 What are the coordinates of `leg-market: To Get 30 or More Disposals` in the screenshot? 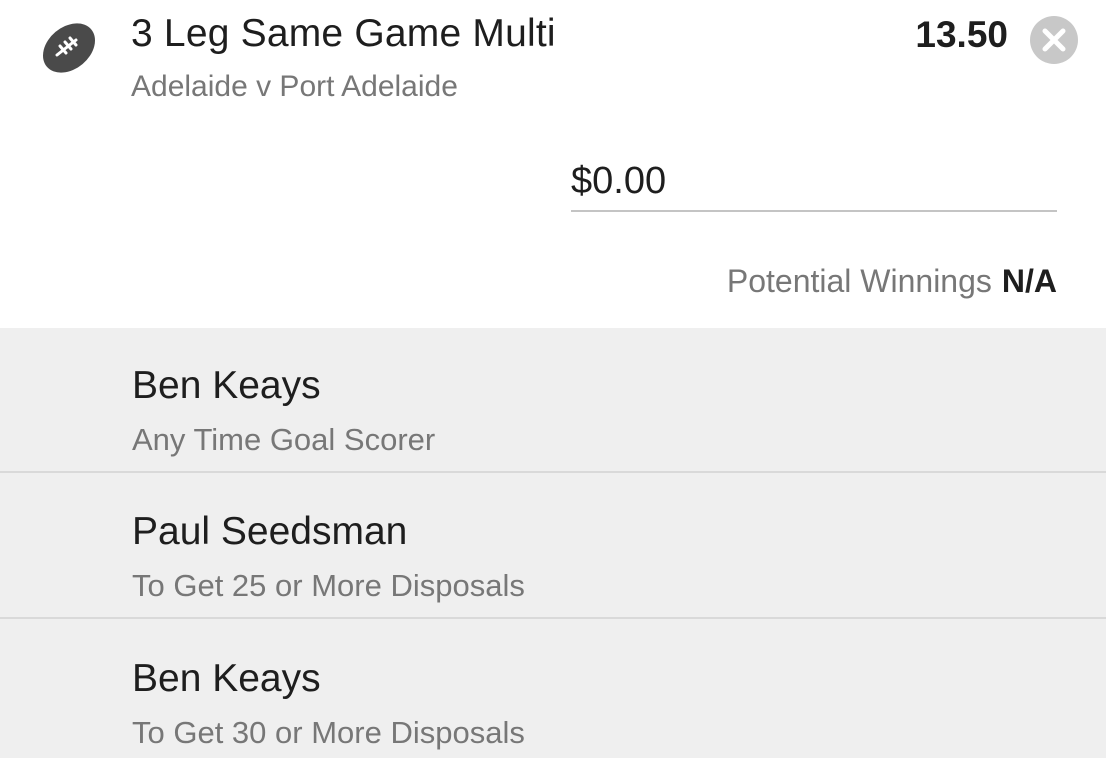 It's located at (328, 732).